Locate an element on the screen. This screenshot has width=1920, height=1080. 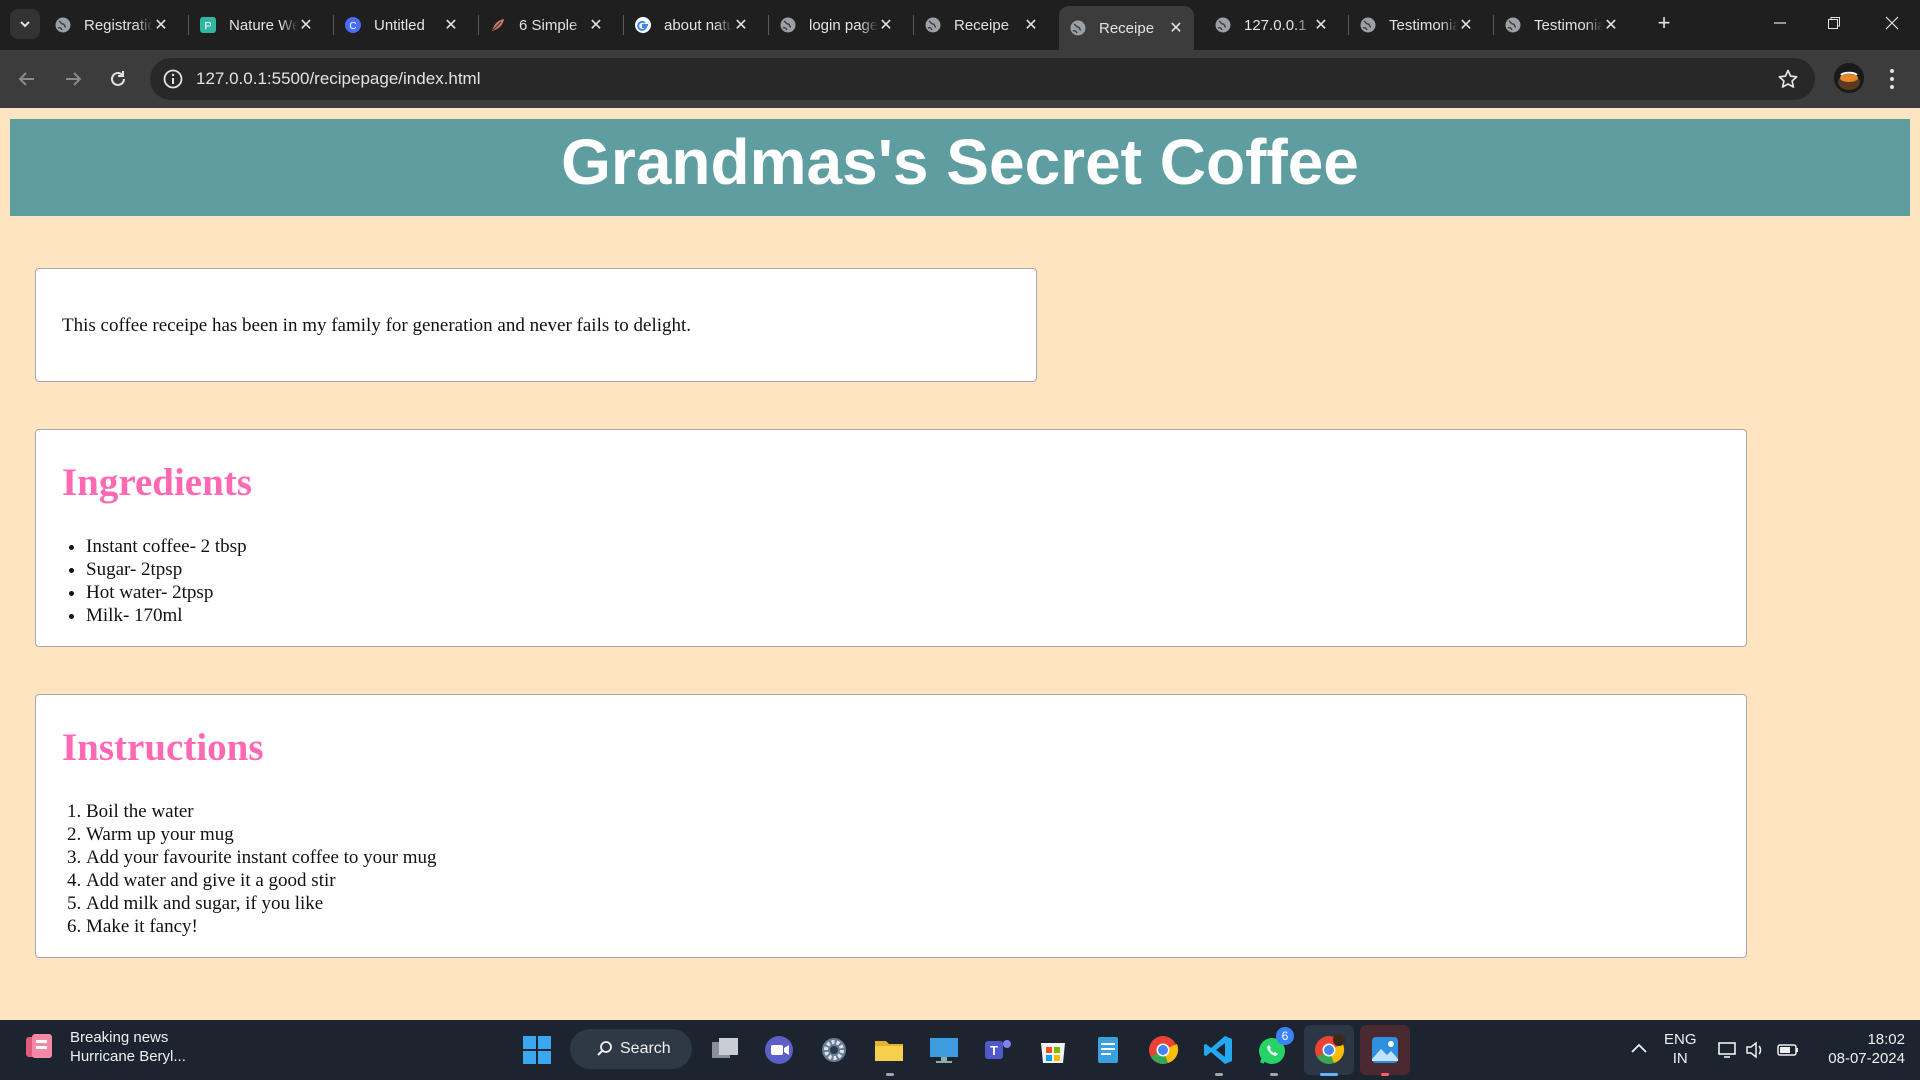
taskbar-search: Search is located at coordinates (631, 1049).